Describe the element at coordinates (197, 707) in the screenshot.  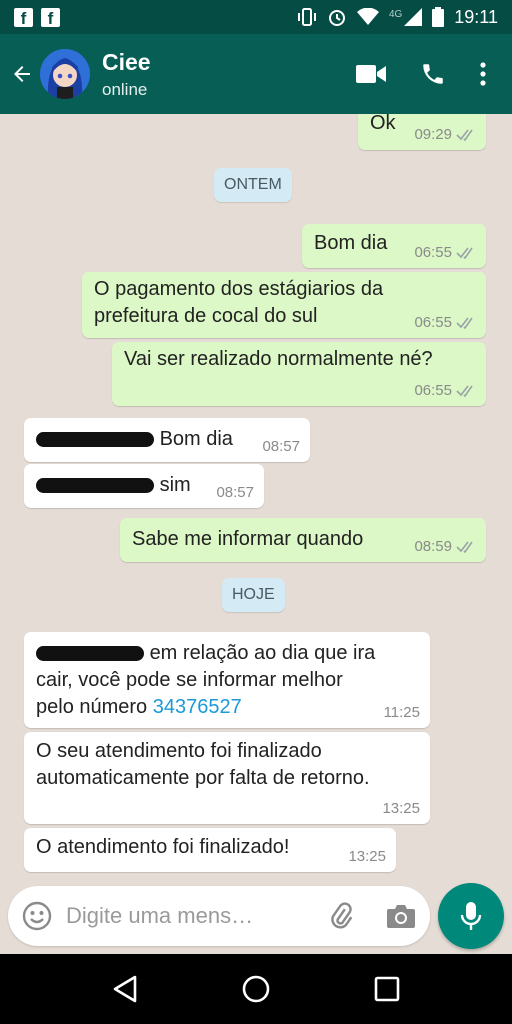
I see `phone-number-link: 34376527` at that location.